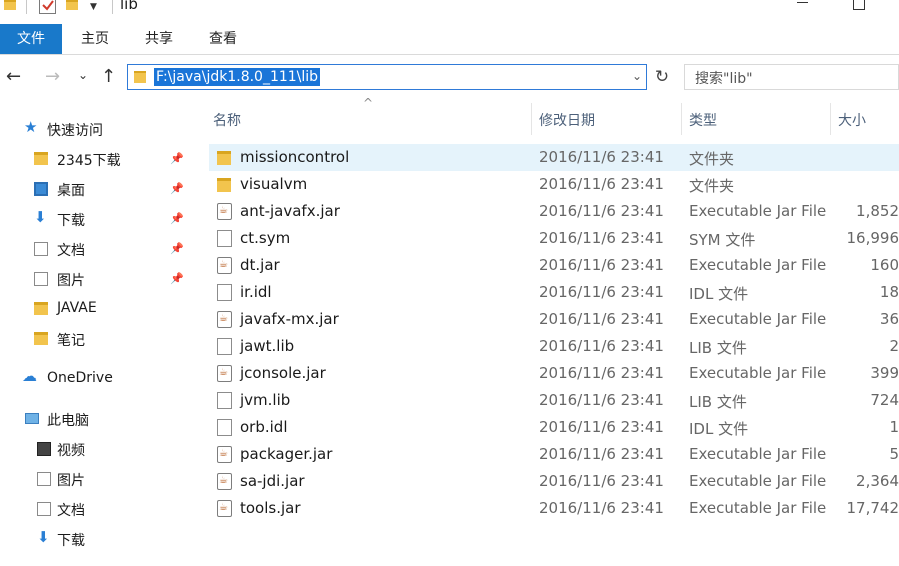  I want to click on file-name: jconsole.jar, so click(283, 373).